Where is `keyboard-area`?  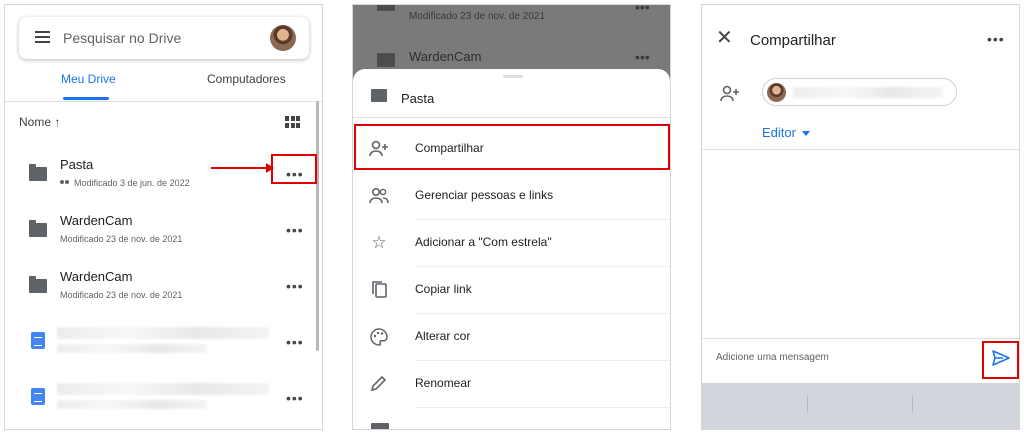
keyboard-area is located at coordinates (860, 406).